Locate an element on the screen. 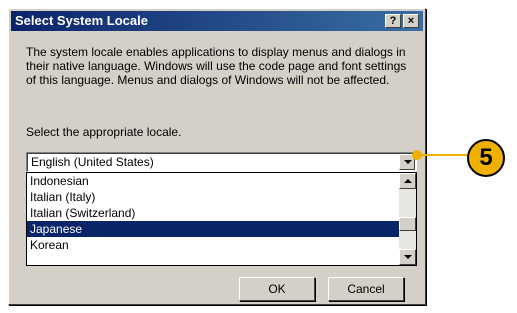 The height and width of the screenshot is (313, 517). locale-prompt: Select the appropriate locale. is located at coordinates (104, 132).